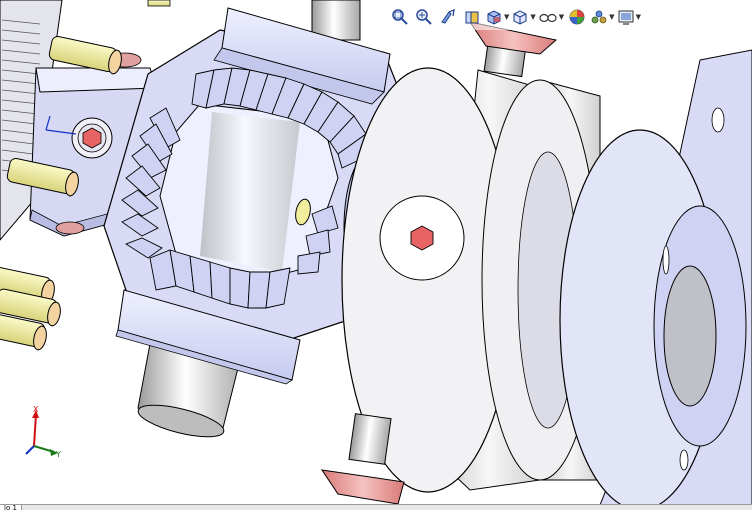 The image size is (752, 510). I want to click on previous-view-button, so click(448, 17).